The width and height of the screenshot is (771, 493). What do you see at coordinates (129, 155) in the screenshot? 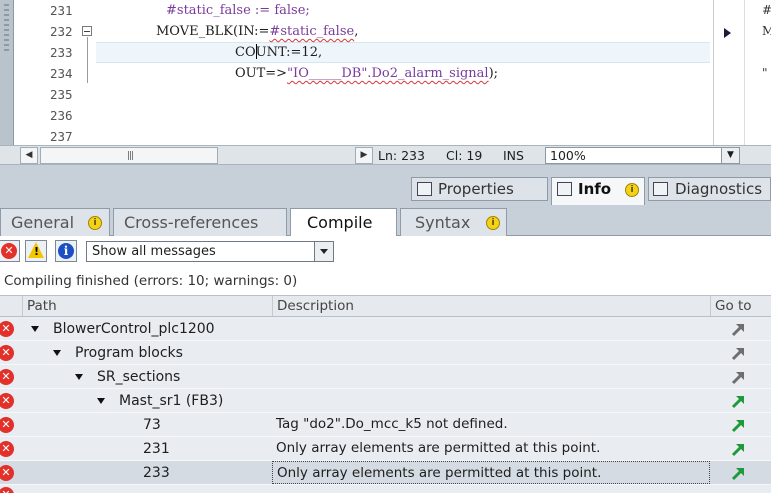
I see `horizontal-scrollbar: |||` at bounding box center [129, 155].